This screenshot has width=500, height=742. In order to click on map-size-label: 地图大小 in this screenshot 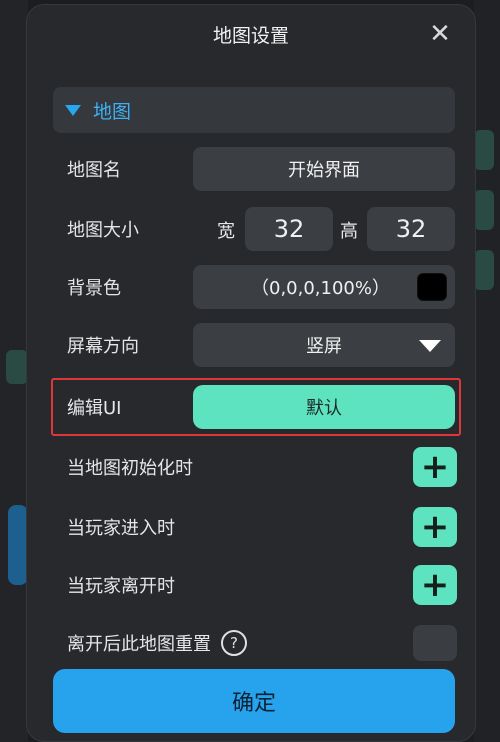, I will do `click(103, 230)`.